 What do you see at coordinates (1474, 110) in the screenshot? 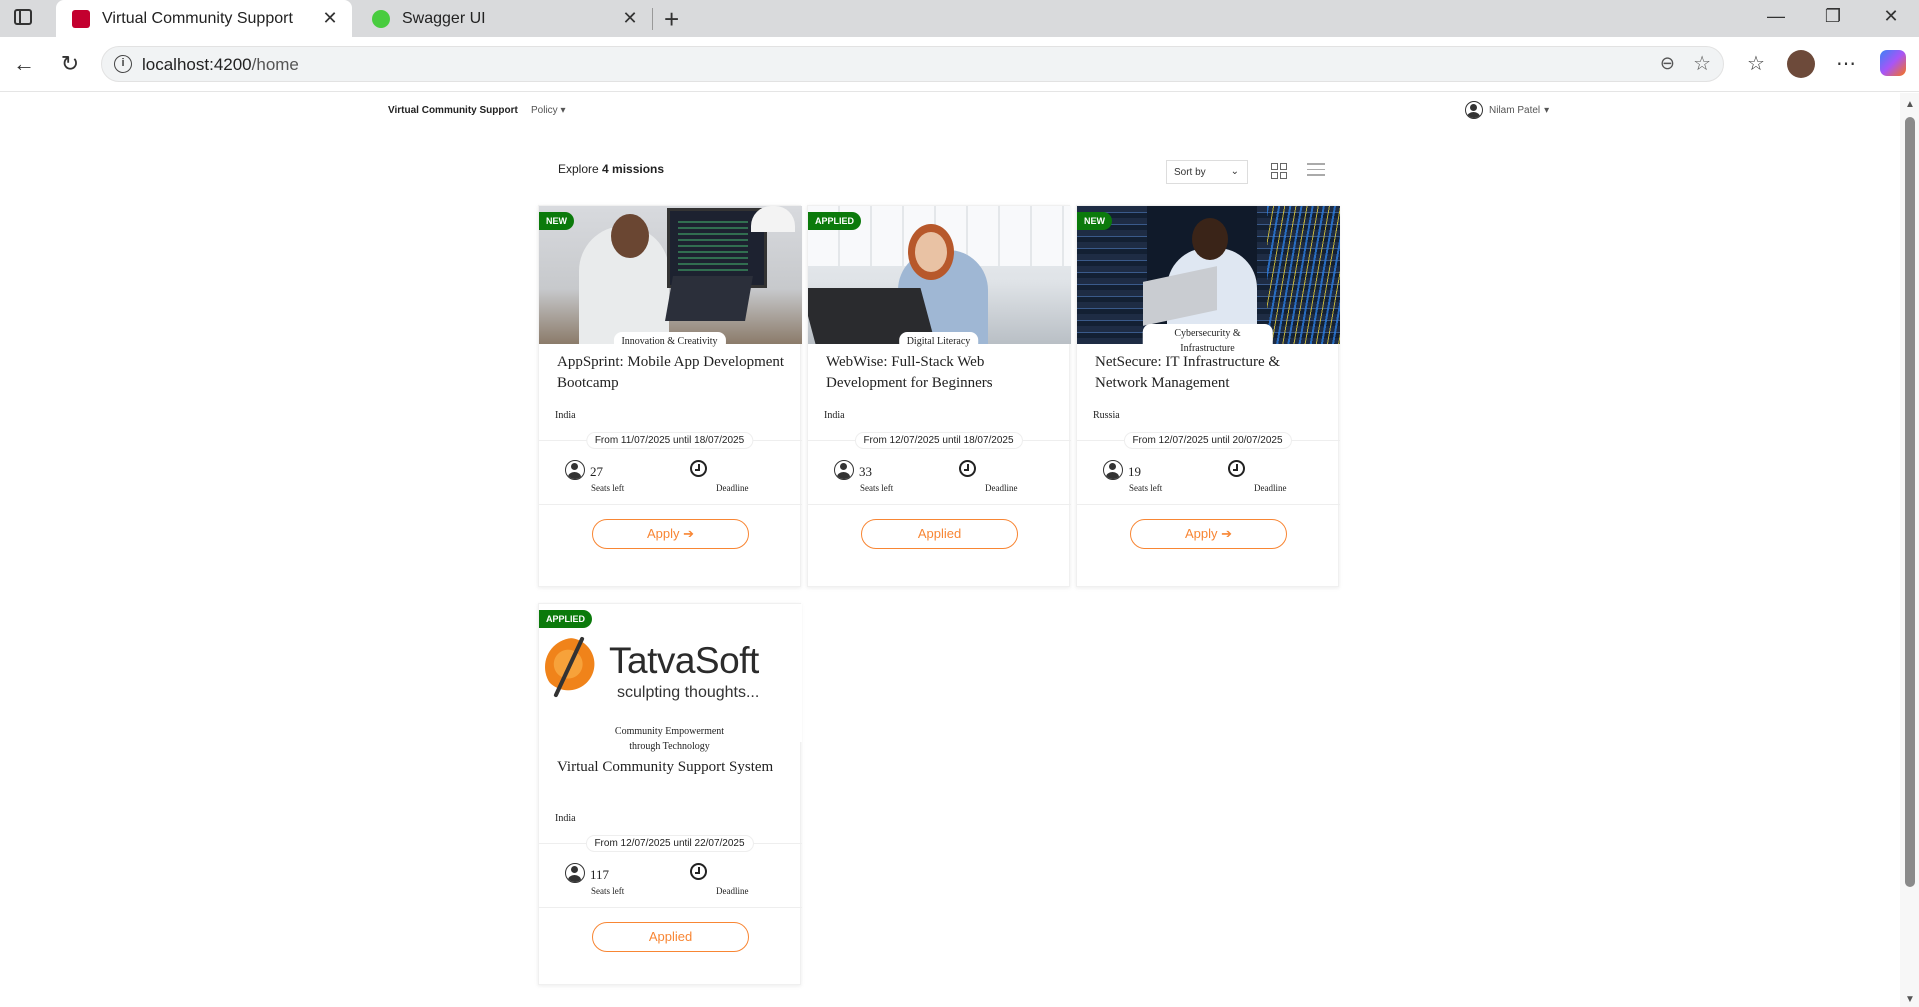
I see `user-avatar-icon` at bounding box center [1474, 110].